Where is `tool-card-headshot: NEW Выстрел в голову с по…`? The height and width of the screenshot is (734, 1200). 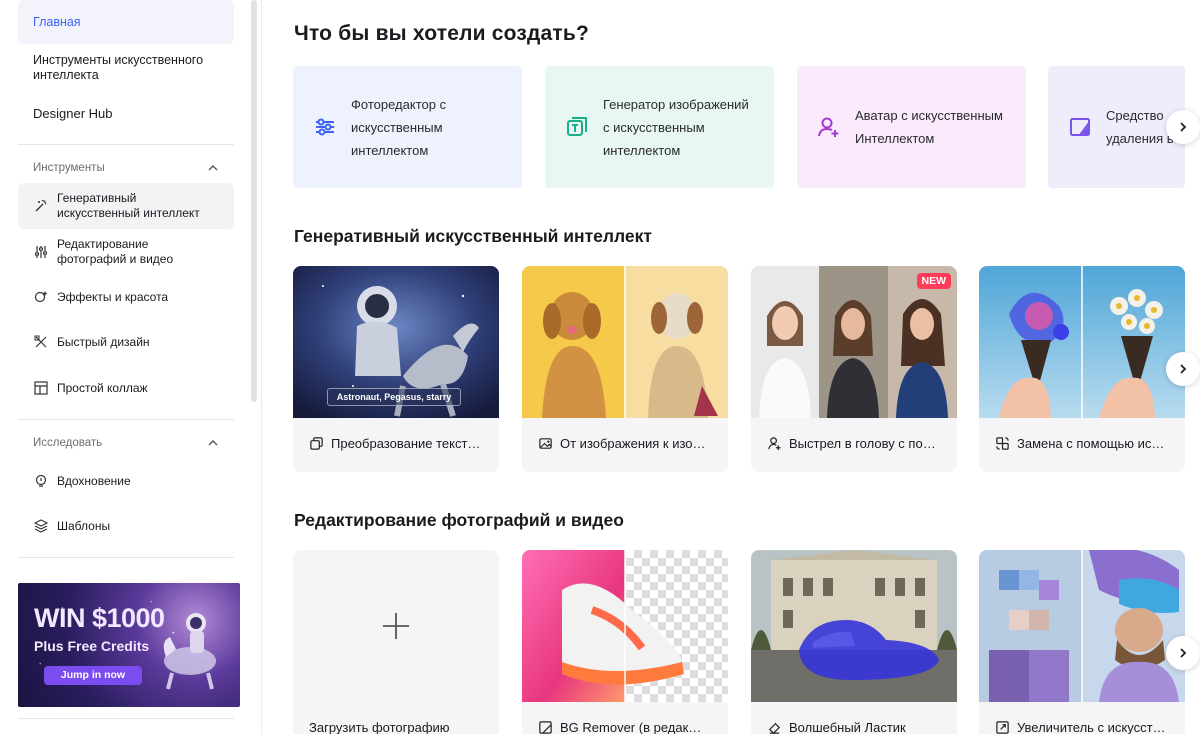 tool-card-headshot: NEW Выстрел в голову с по… is located at coordinates (854, 369).